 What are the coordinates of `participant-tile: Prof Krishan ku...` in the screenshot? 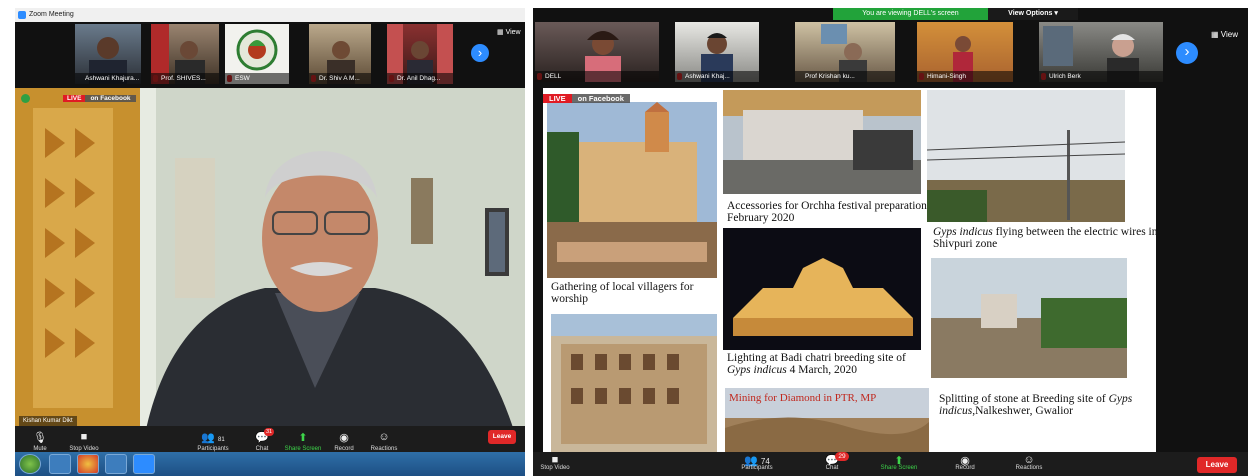 It's located at (845, 52).